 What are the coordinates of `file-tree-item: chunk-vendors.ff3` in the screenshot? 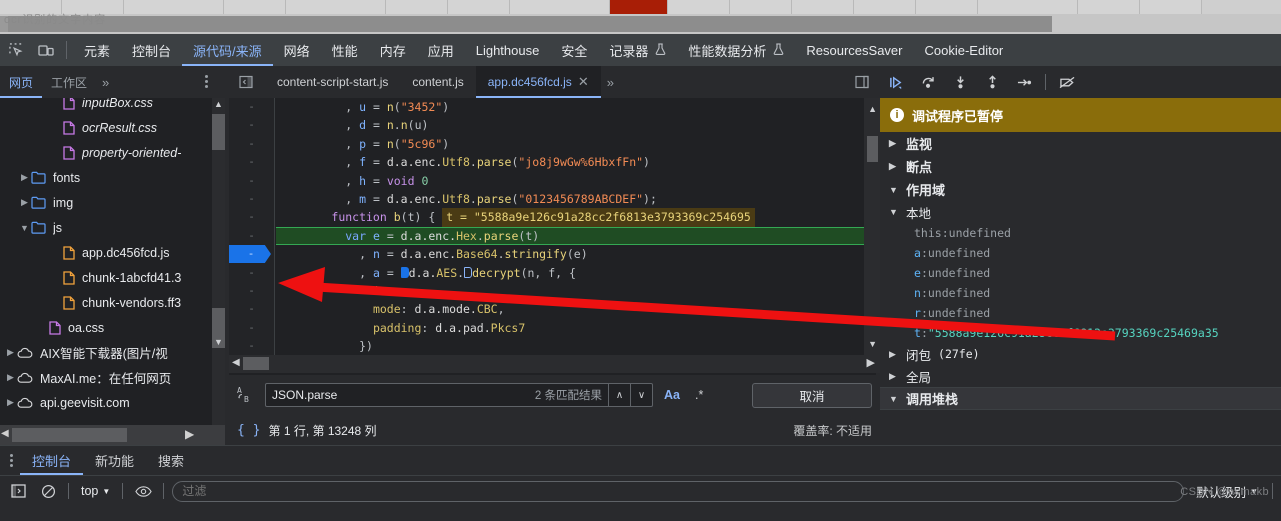 It's located at (106, 302).